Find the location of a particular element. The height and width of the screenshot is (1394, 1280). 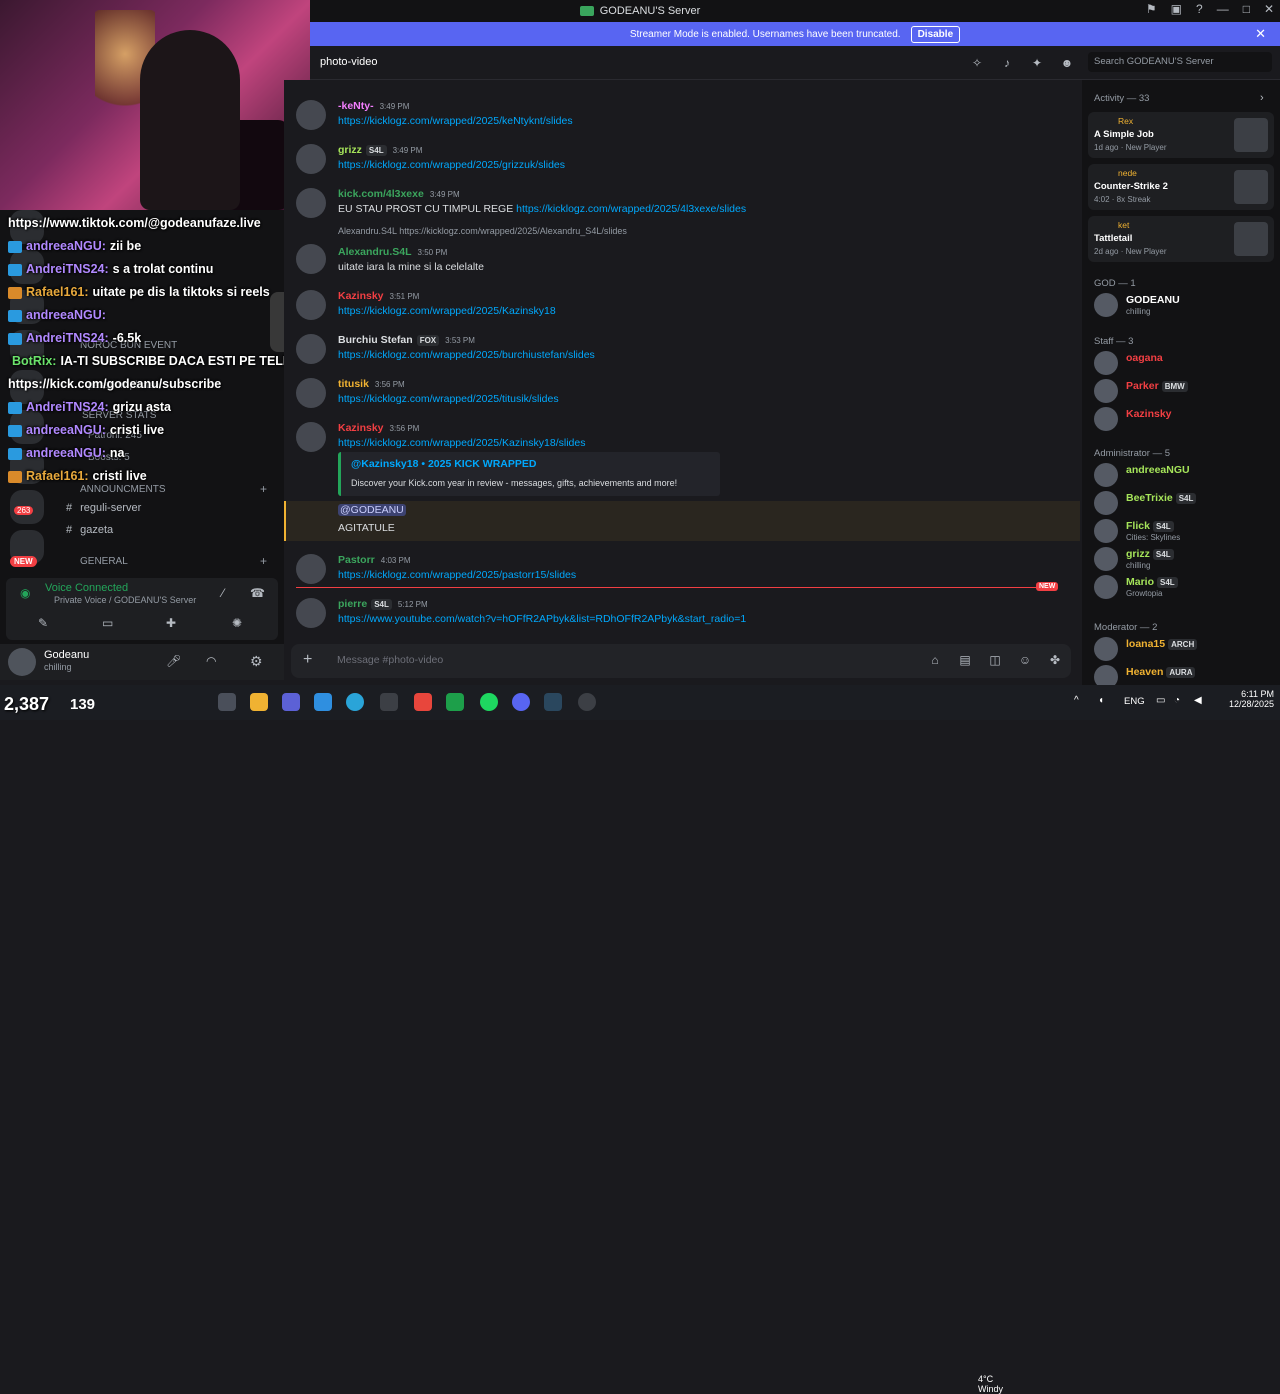

pinned-messages-icon: ✦ is located at coordinates (1037, 63).